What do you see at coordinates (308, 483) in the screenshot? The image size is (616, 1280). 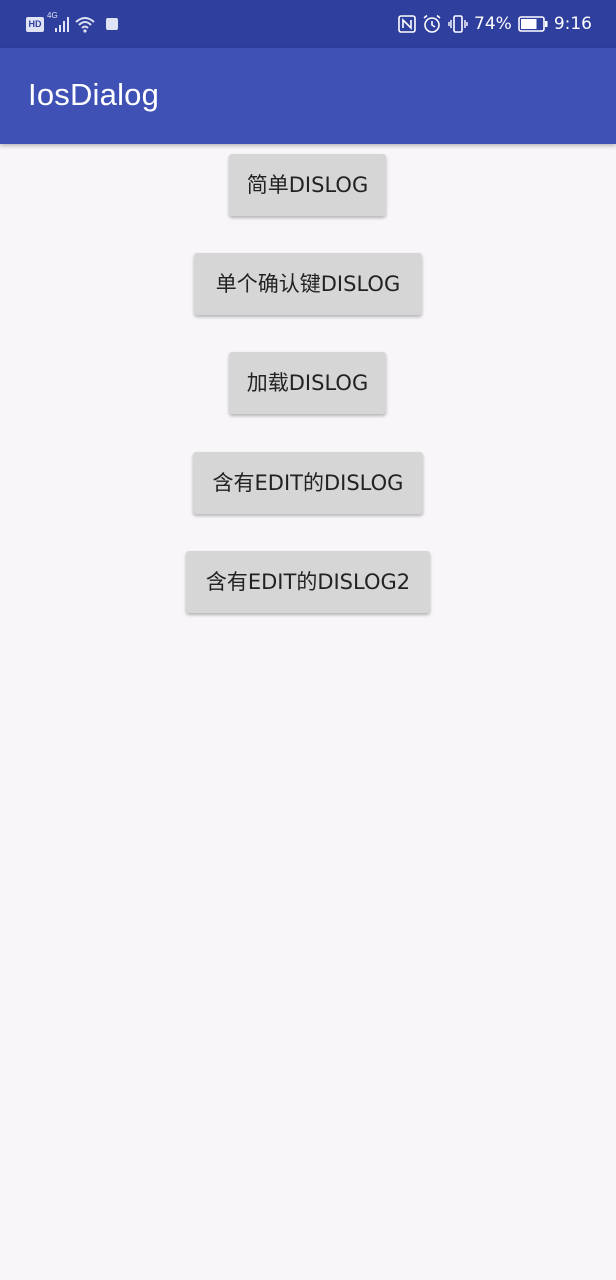 I see `edit-dialog-button: 含有EDIT的DISLOG` at bounding box center [308, 483].